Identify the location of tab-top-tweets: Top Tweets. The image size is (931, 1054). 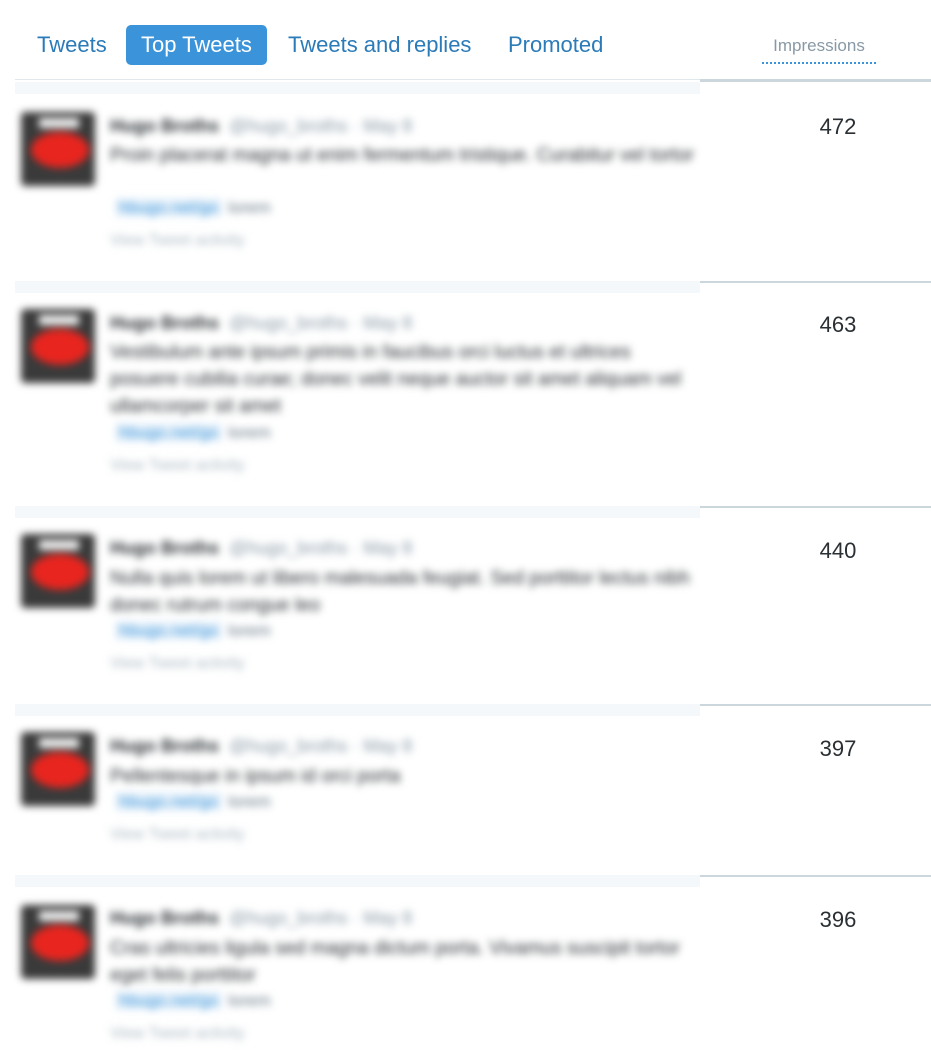
(196, 45).